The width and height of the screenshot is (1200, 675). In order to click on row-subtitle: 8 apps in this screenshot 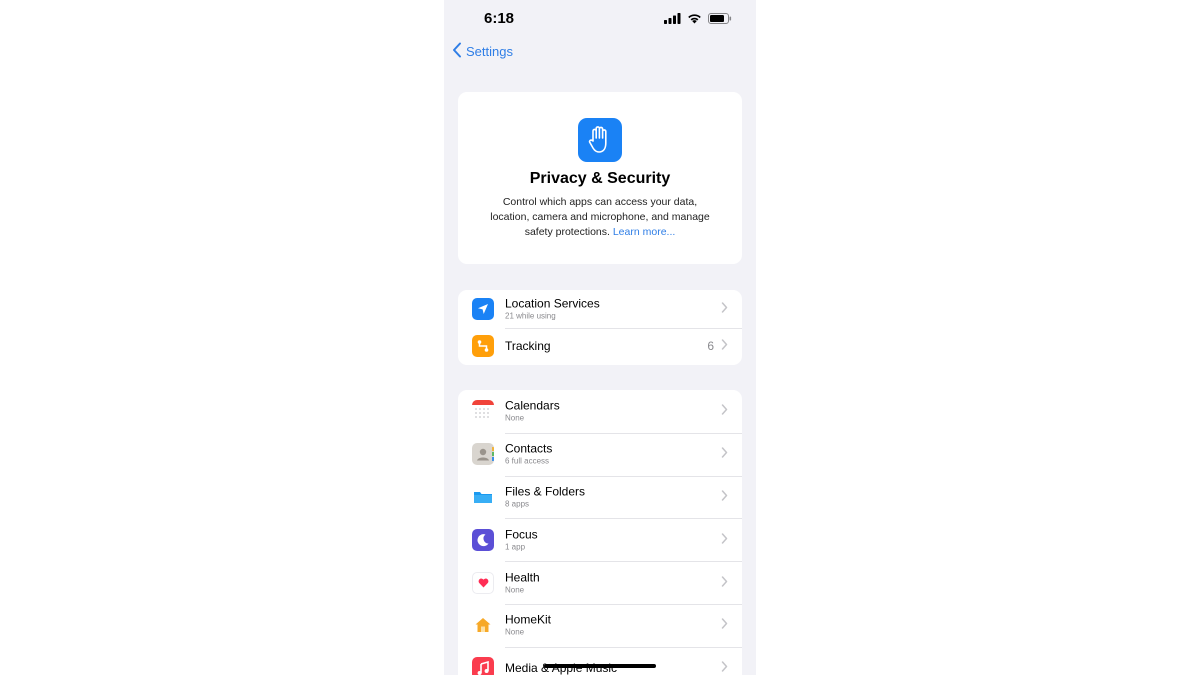, I will do `click(517, 504)`.